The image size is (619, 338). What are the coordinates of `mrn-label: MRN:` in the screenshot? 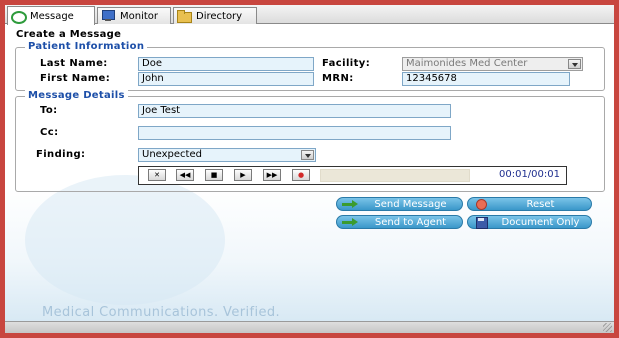 It's located at (338, 78).